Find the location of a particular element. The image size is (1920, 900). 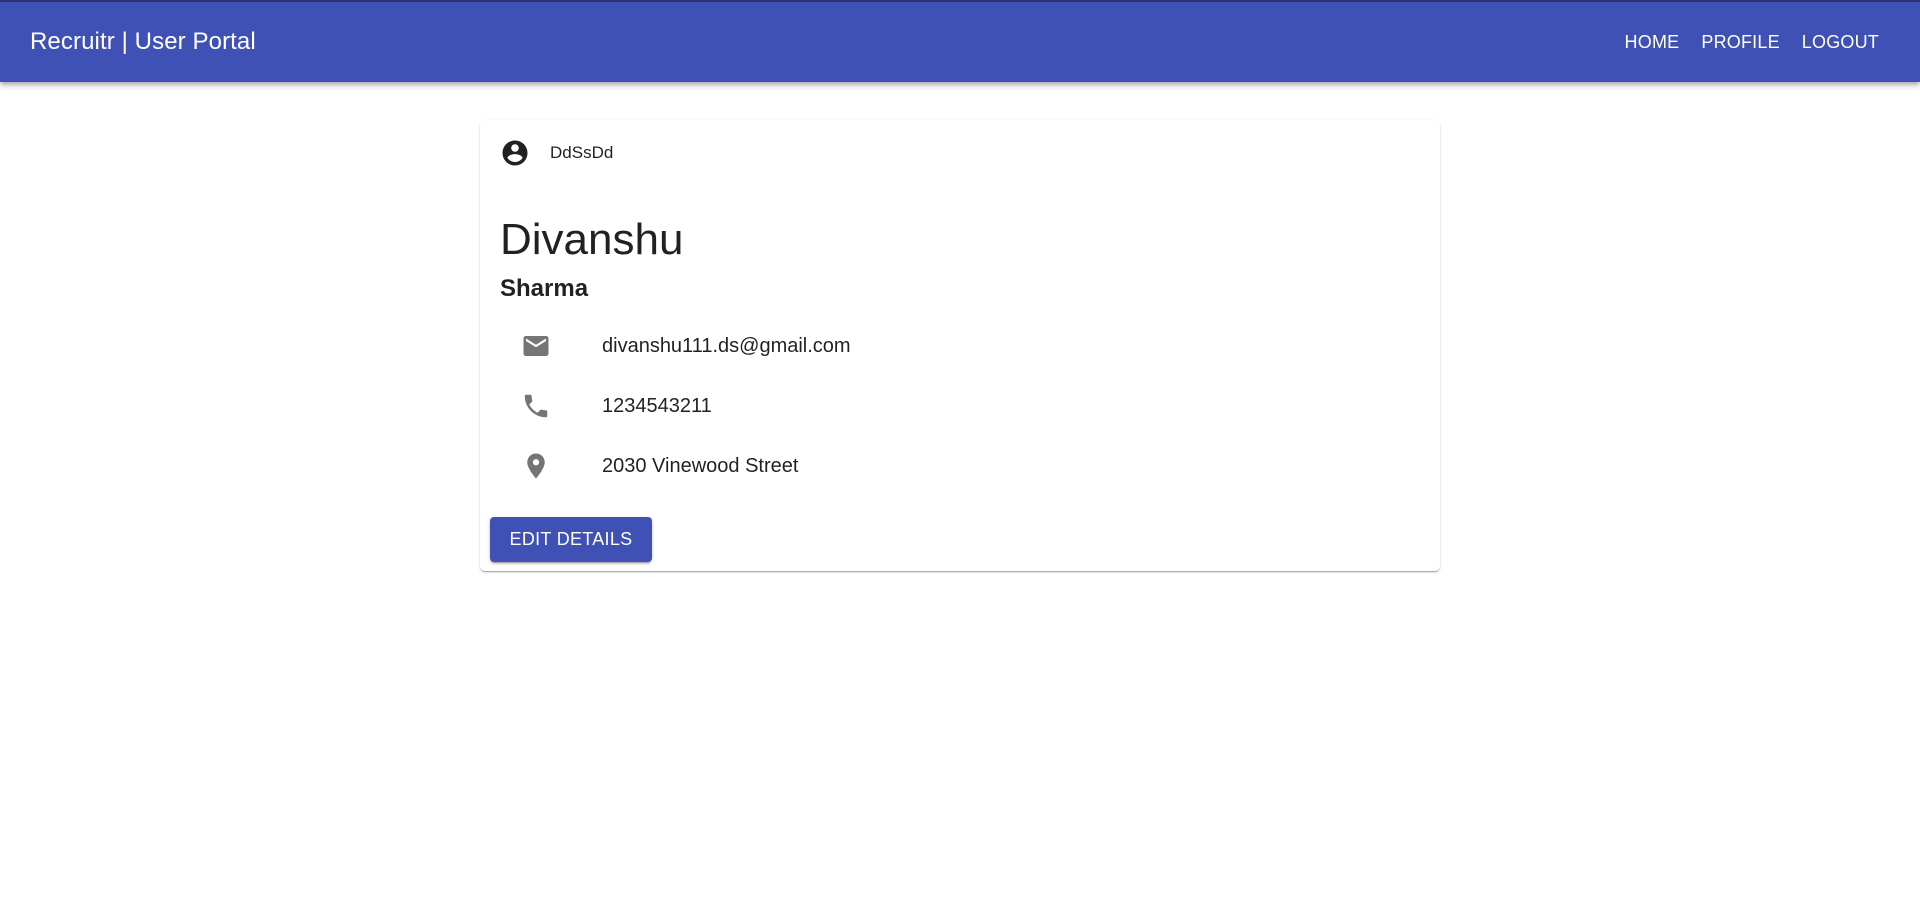

phone-value: 1234543211 is located at coordinates (657, 405).